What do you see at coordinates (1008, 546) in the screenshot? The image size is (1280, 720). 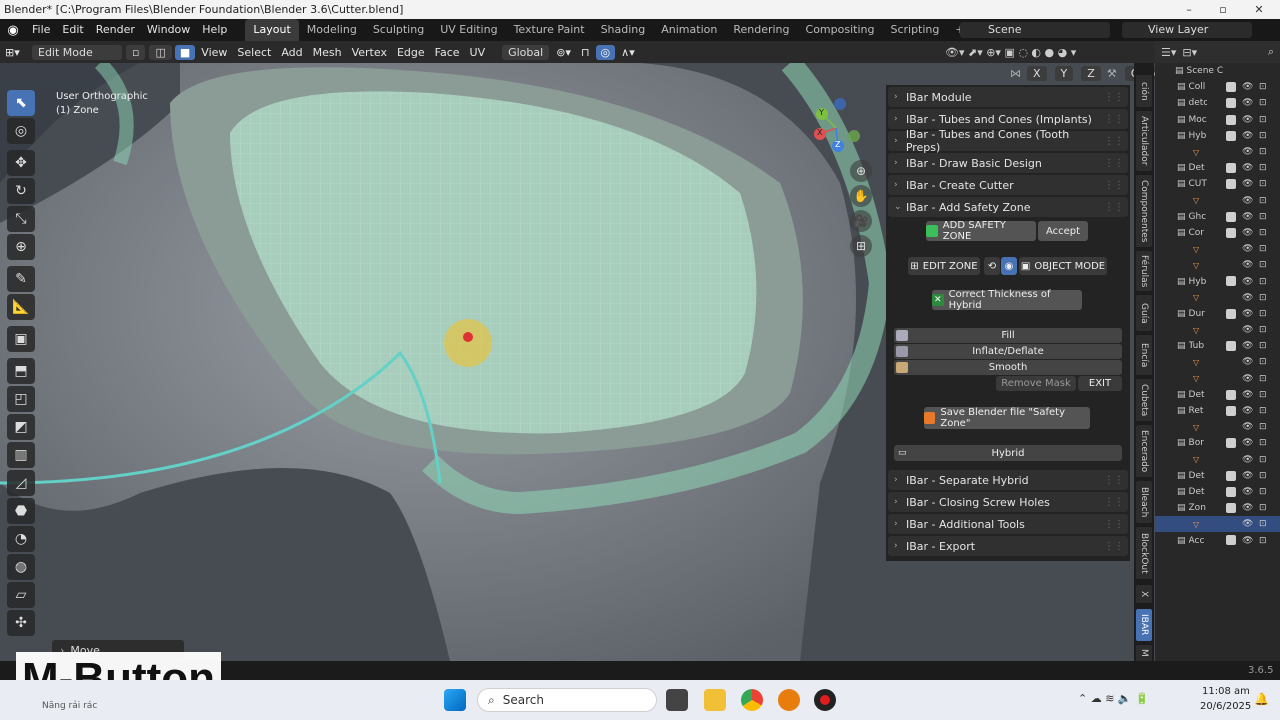 I see `panel-export: › IBar - Export ⋮⋮` at bounding box center [1008, 546].